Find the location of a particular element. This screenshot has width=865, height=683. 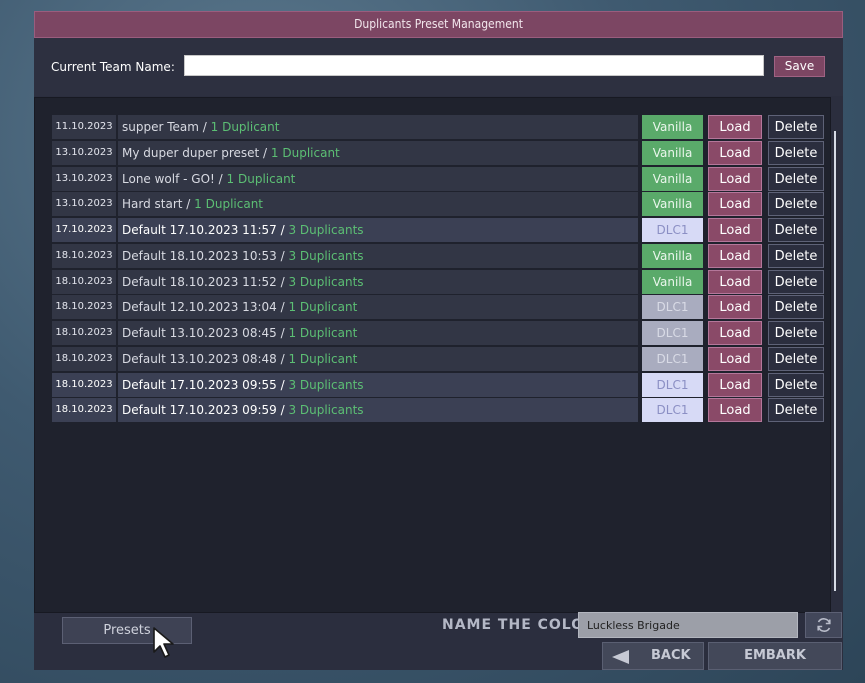

preset-name: Default 18.10.2023 10:53 is located at coordinates (199, 255).